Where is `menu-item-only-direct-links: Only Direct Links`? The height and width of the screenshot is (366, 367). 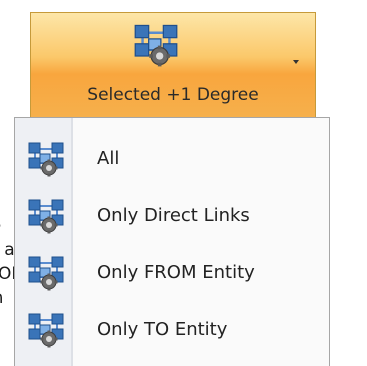
menu-item-only-direct-links: Only Direct Links is located at coordinates (172, 218).